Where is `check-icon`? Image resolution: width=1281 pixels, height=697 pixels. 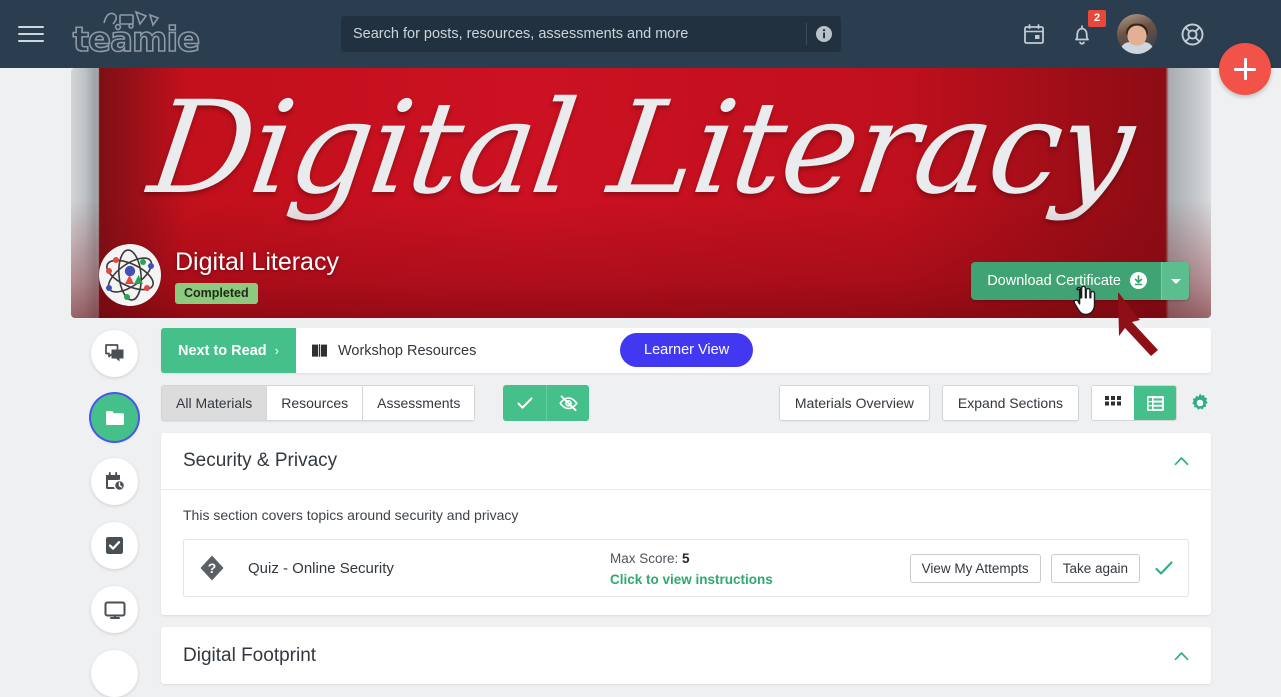 check-icon is located at coordinates (525, 403).